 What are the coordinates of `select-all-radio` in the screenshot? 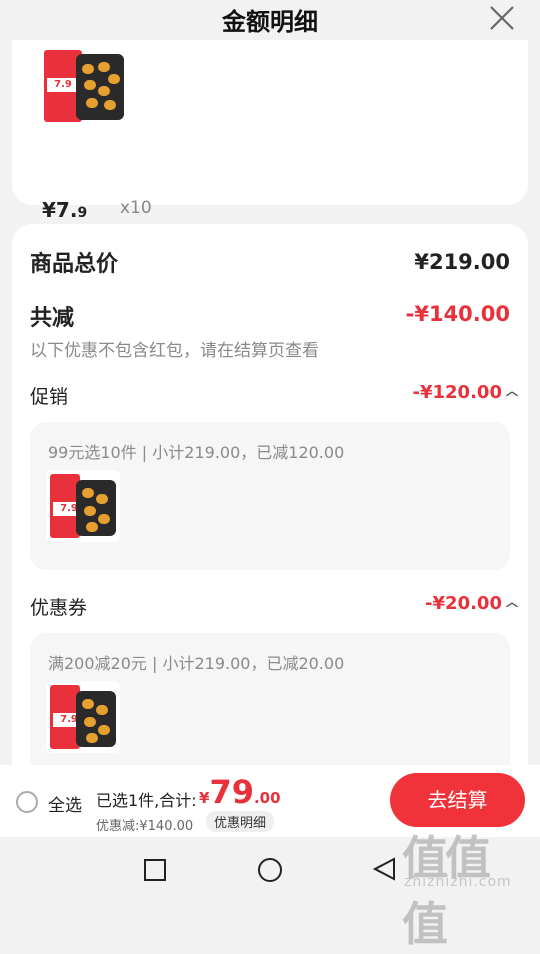 It's located at (27, 802).